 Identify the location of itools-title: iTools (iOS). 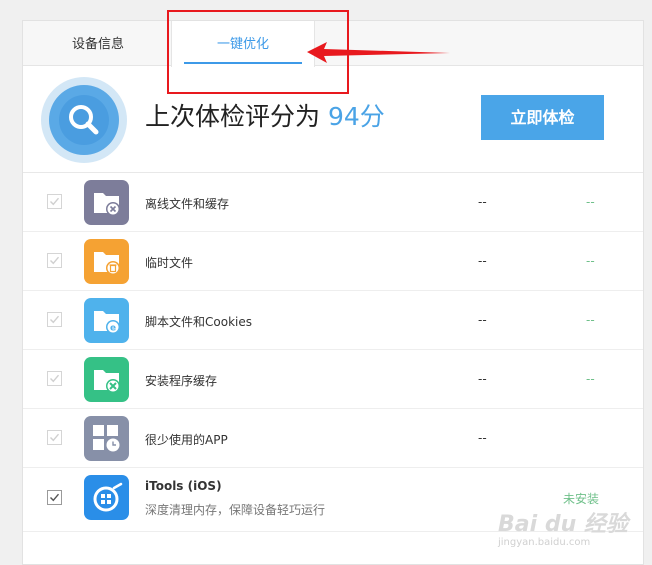
(183, 486).